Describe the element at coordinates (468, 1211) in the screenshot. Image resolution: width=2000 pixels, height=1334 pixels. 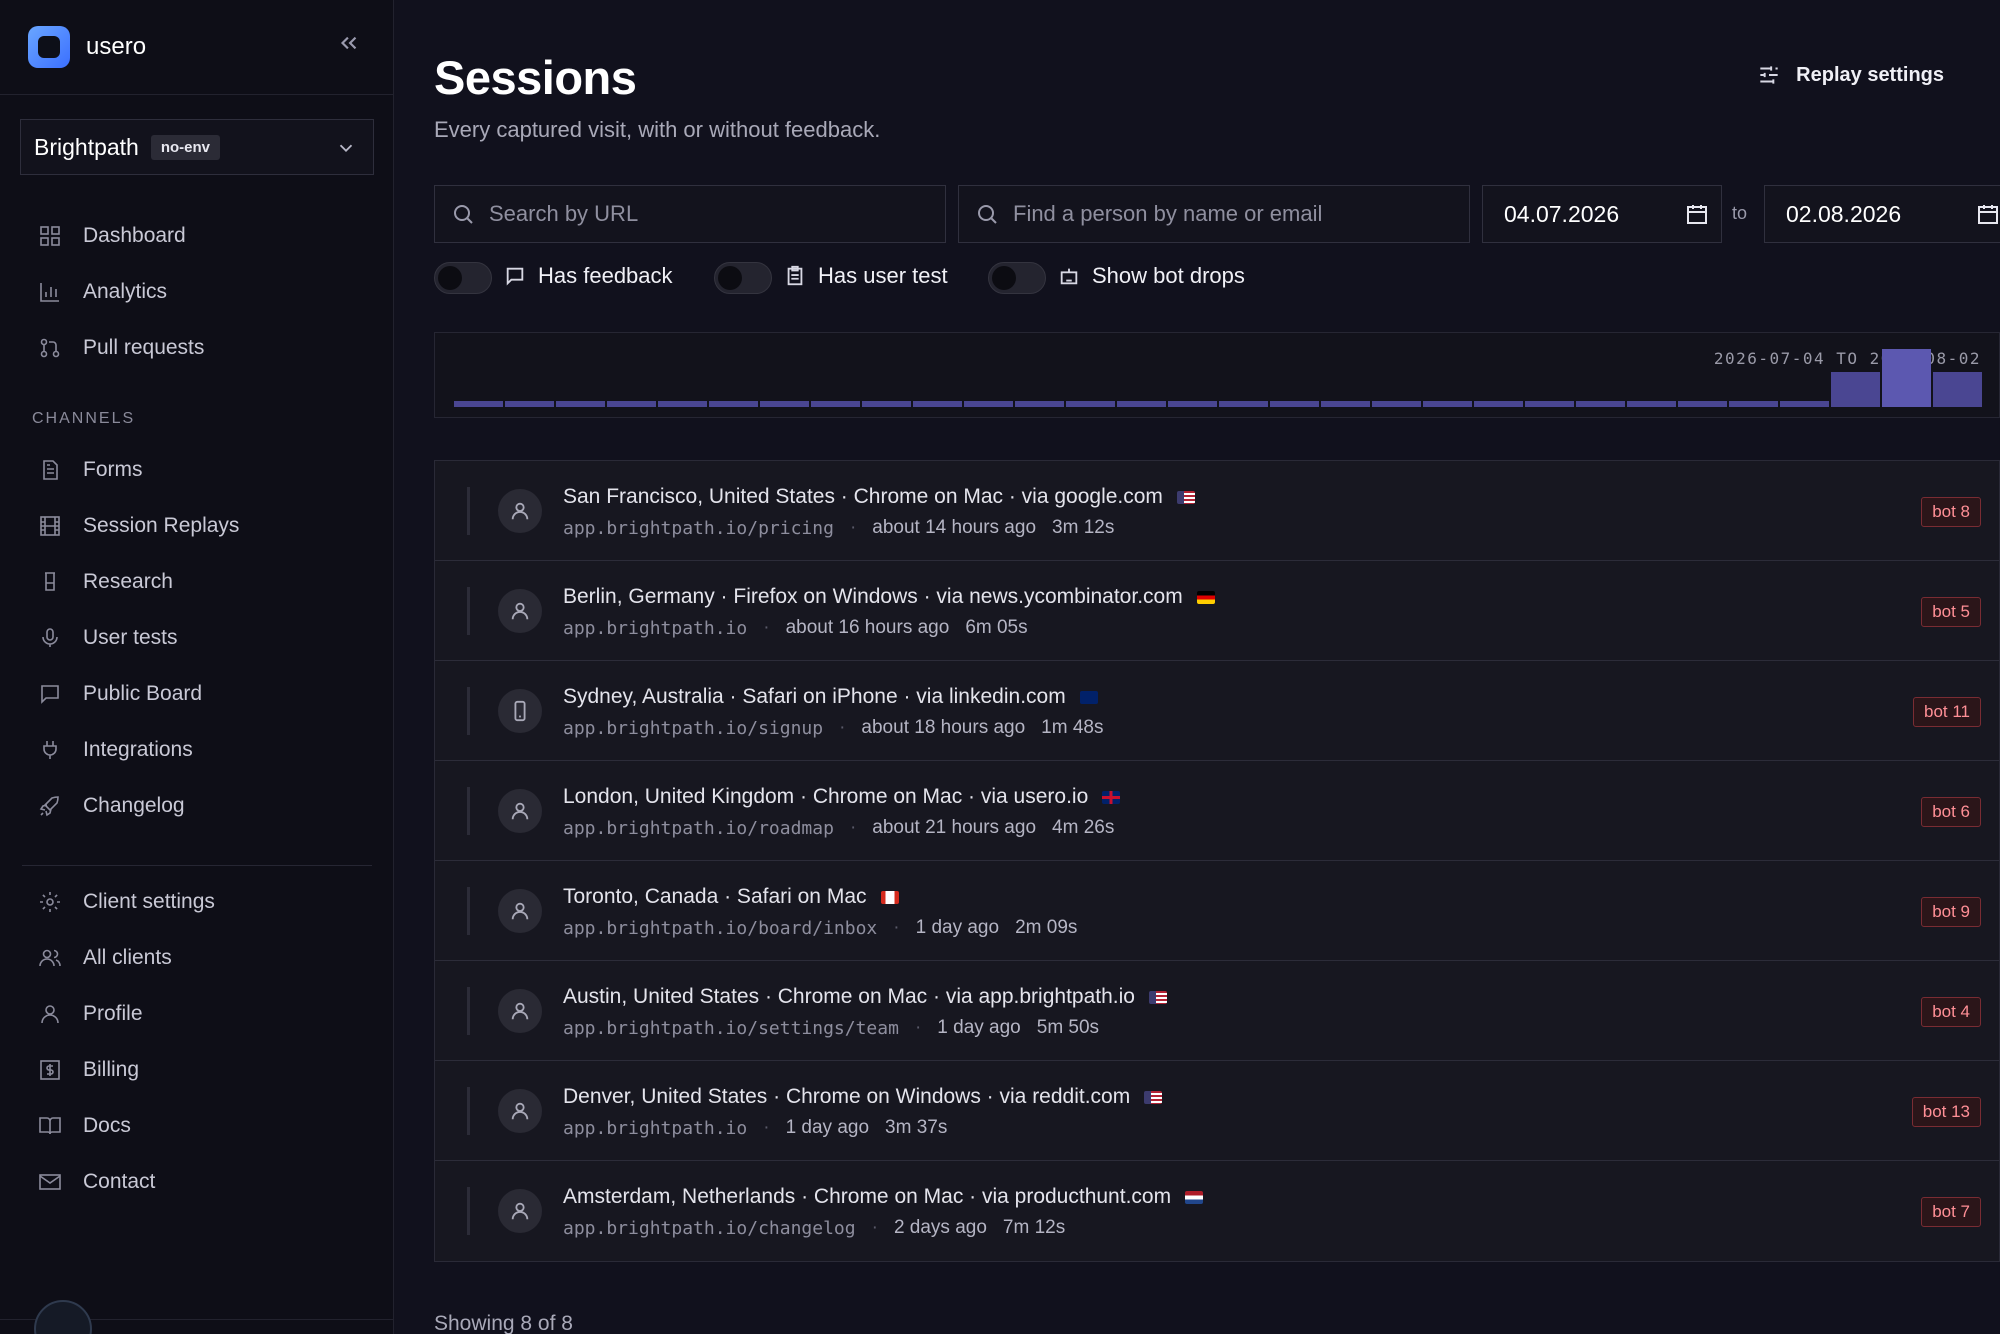
I see `session-rail` at that location.